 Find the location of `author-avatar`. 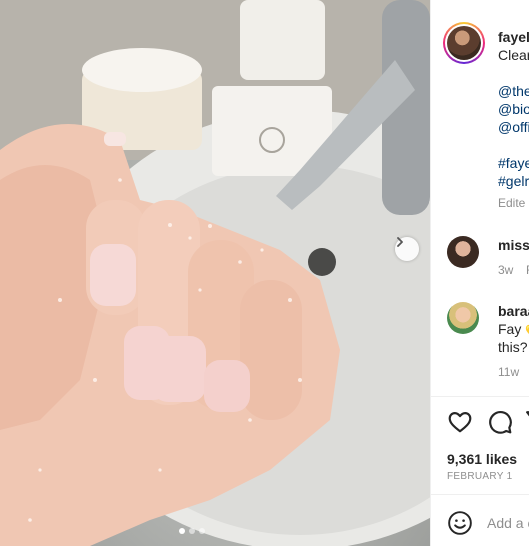

author-avatar is located at coordinates (464, 43).